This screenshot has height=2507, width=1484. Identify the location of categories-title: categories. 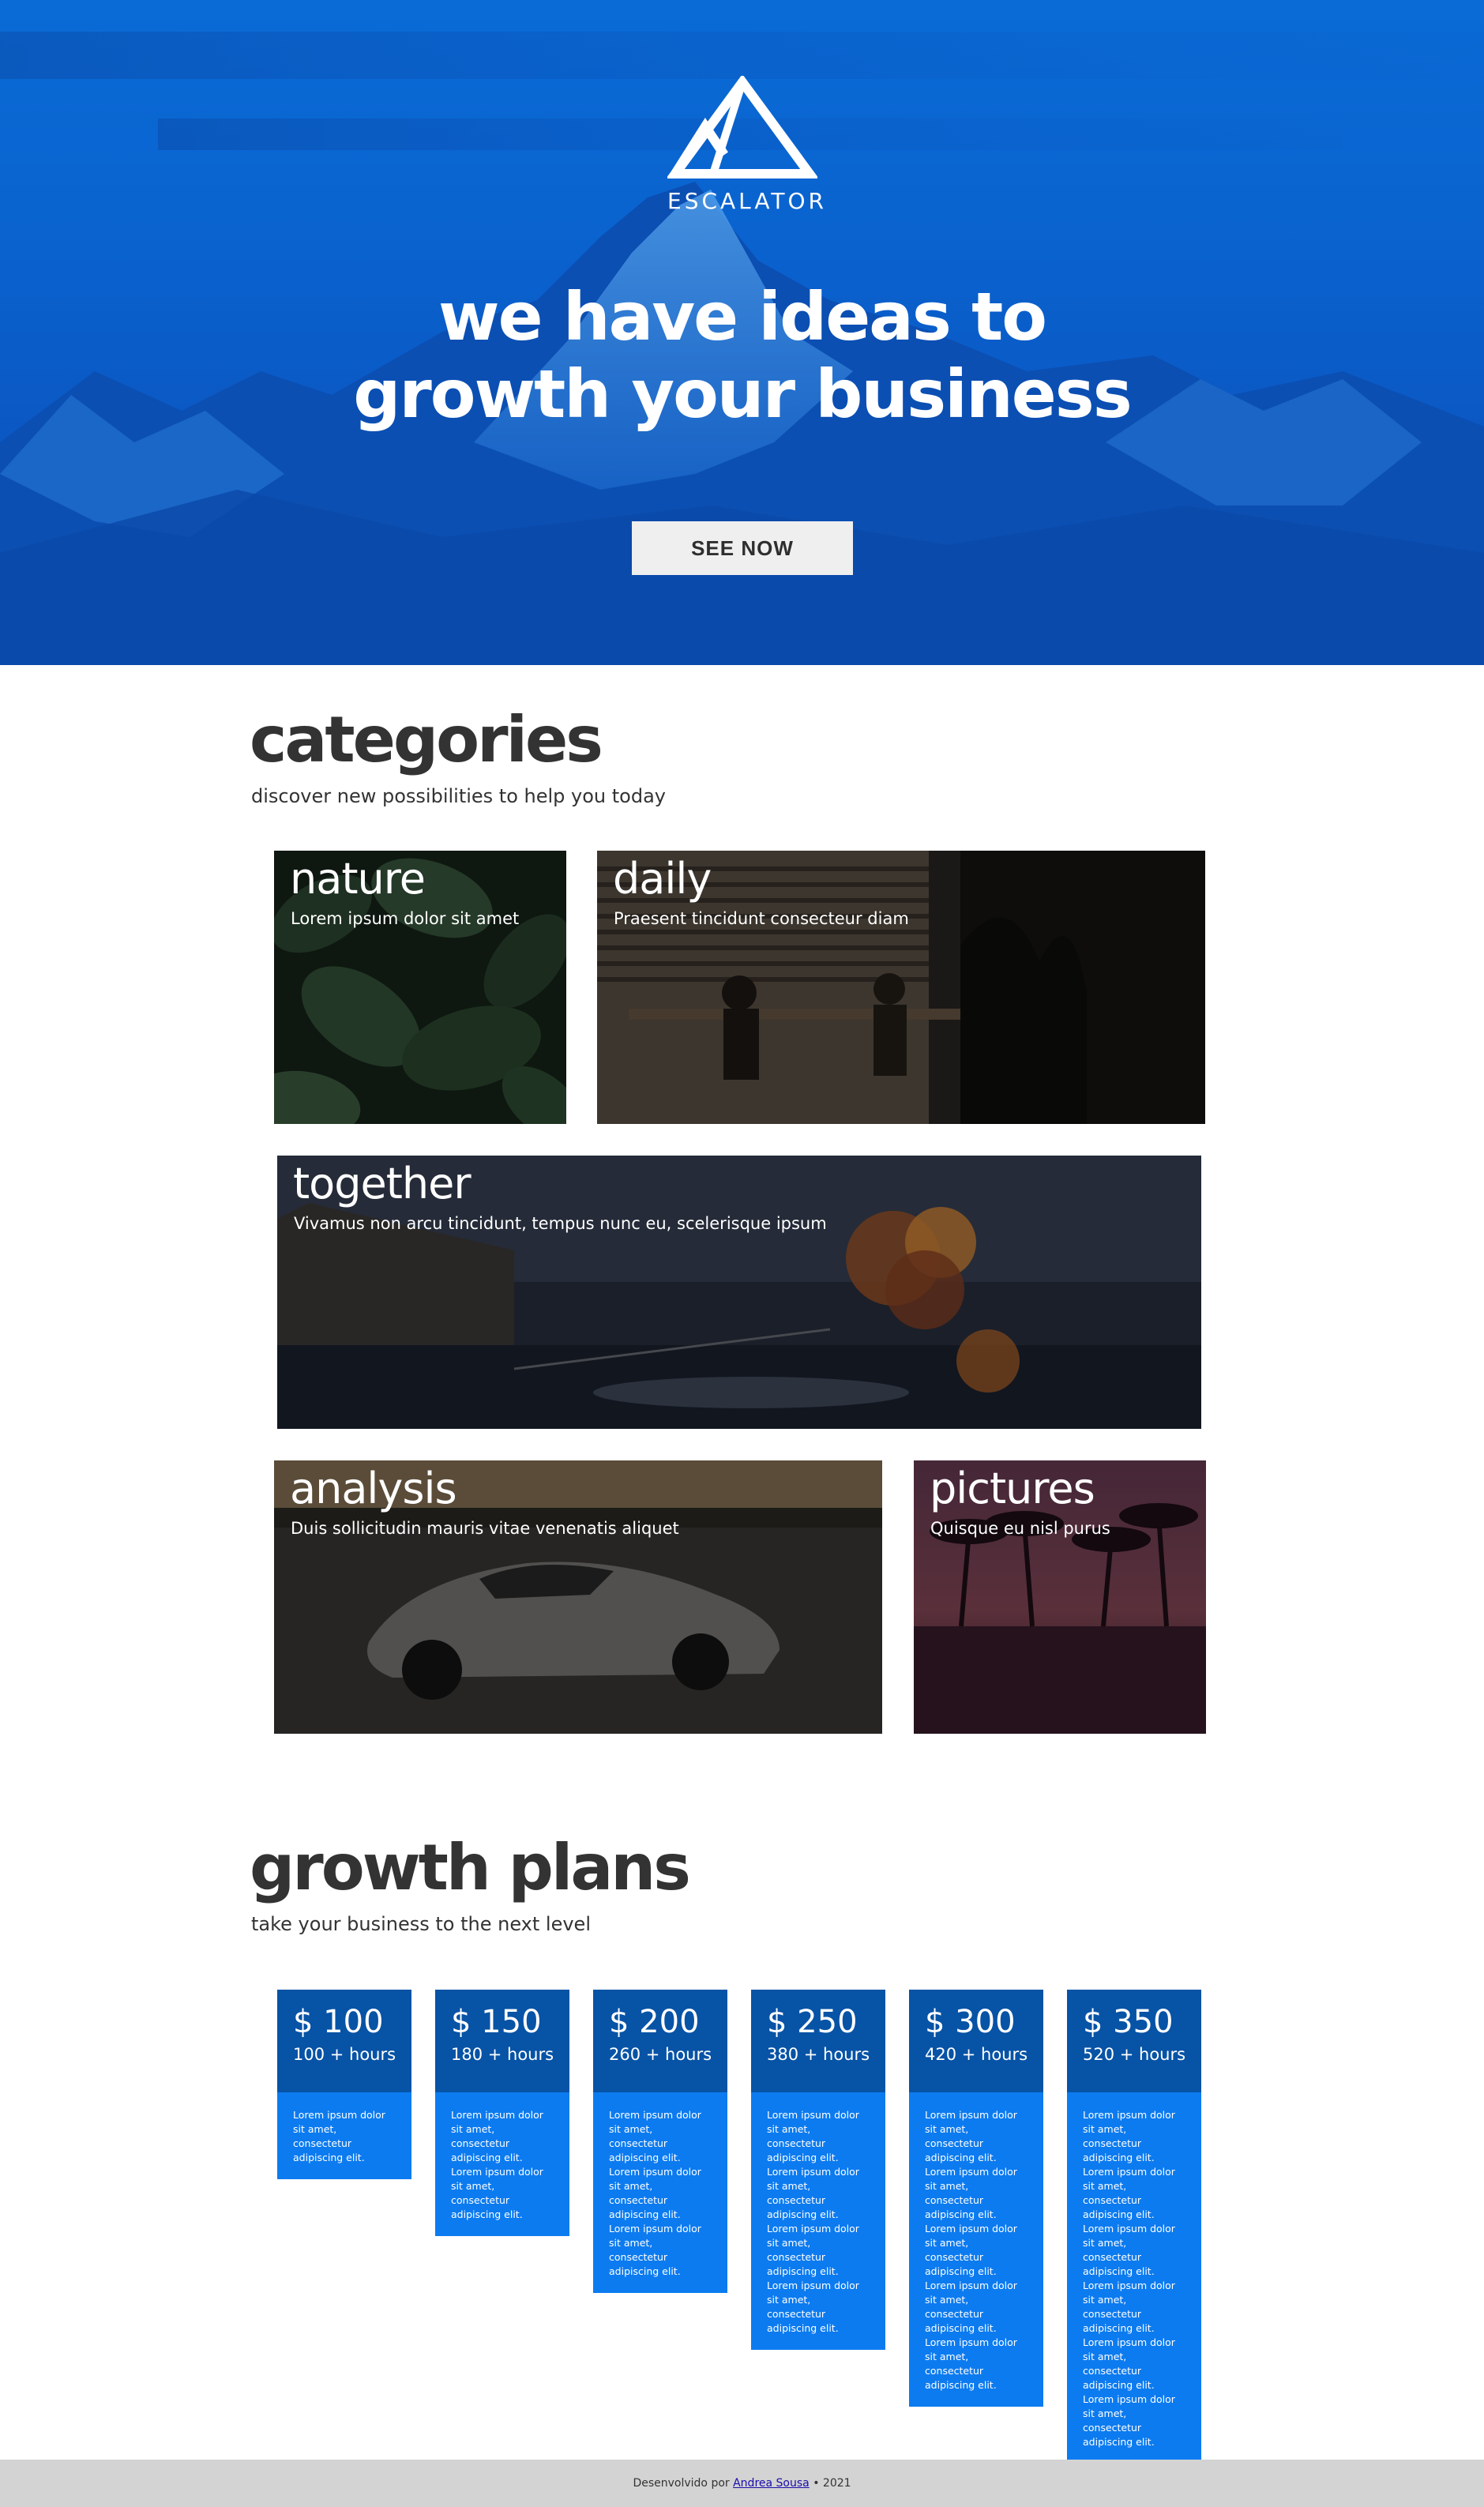
(426, 739).